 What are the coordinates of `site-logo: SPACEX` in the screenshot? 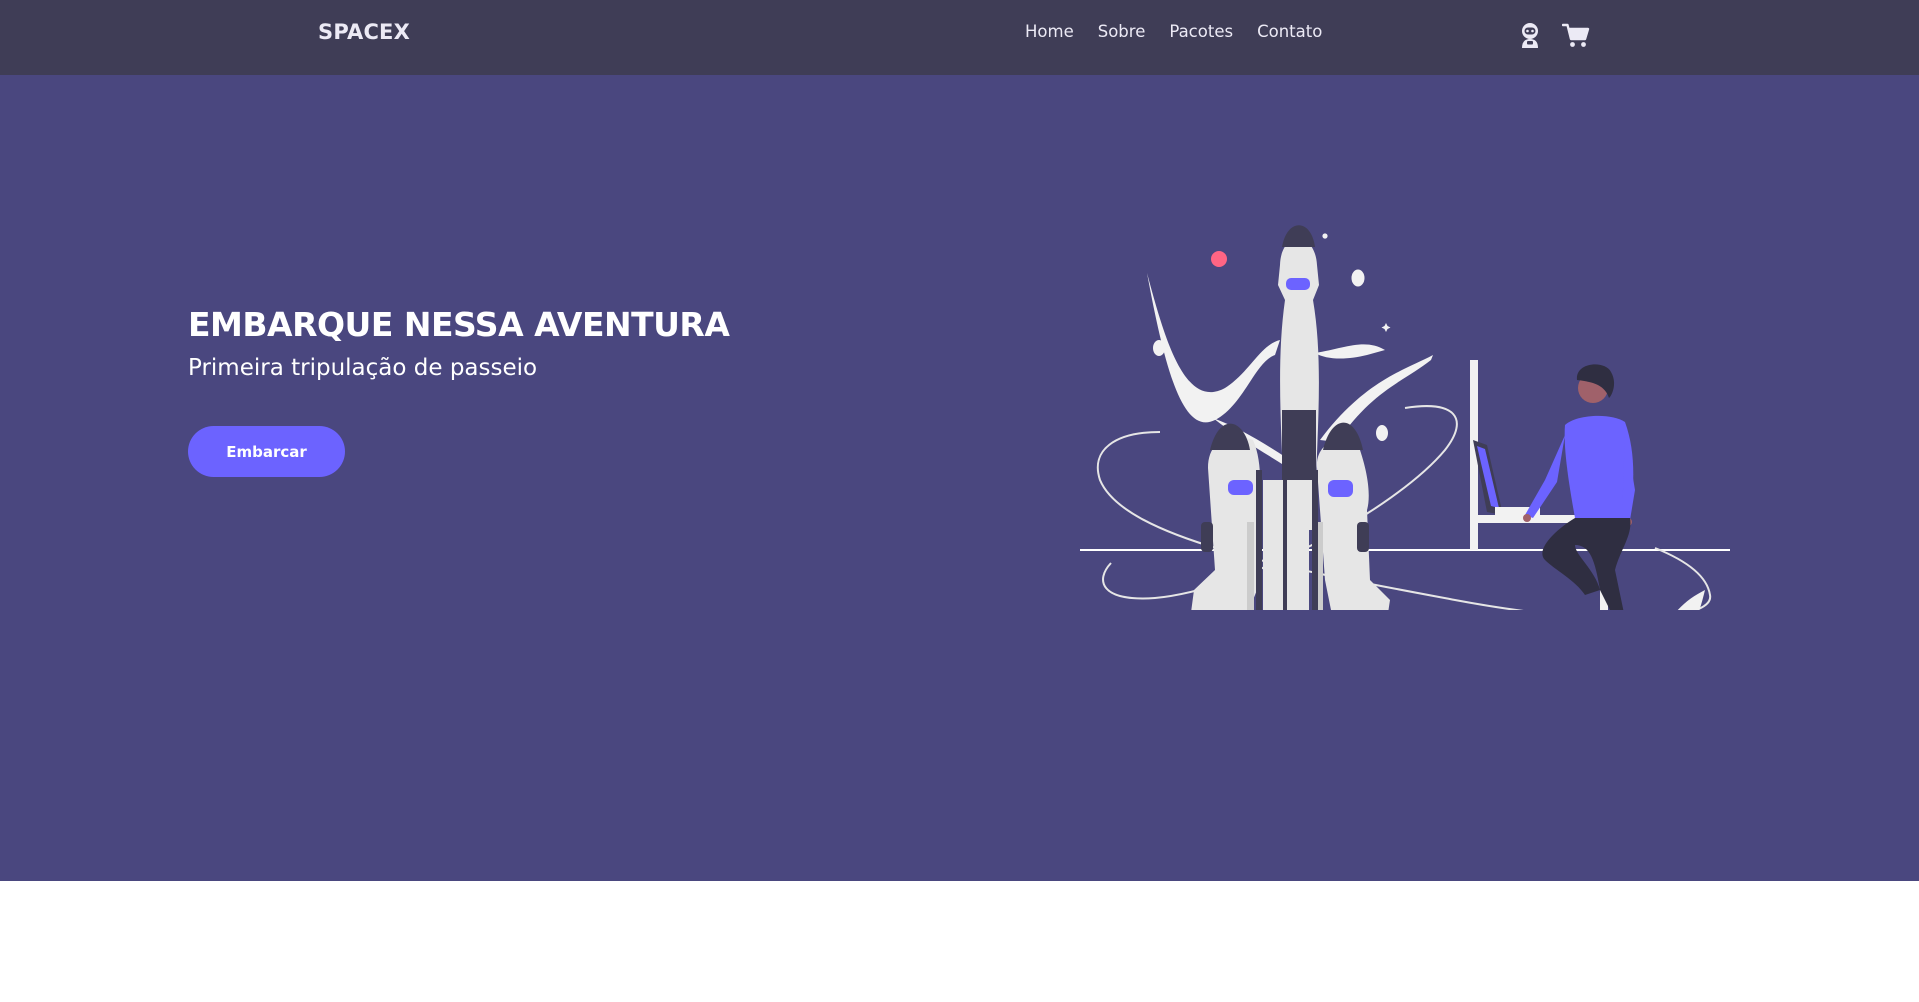 It's located at (364, 32).